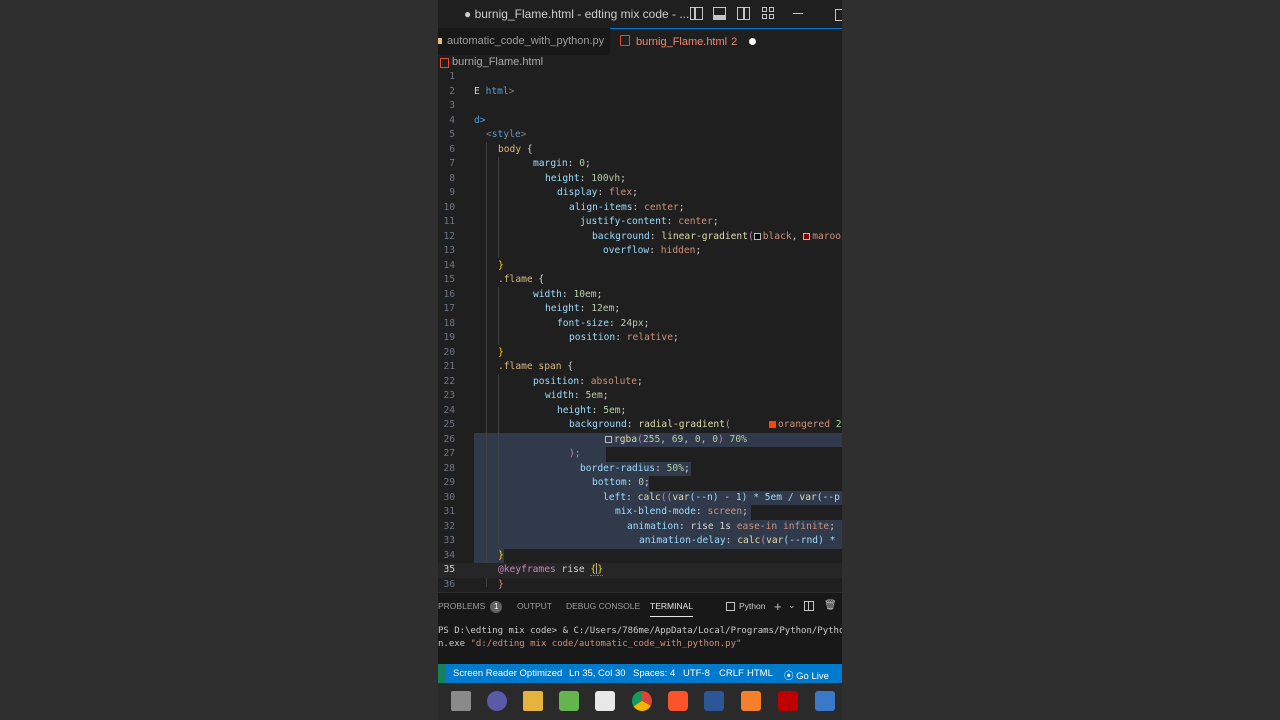 This screenshot has width=1280, height=720. Describe the element at coordinates (704, 236) in the screenshot. I see `code-token: linear-gradient` at that location.